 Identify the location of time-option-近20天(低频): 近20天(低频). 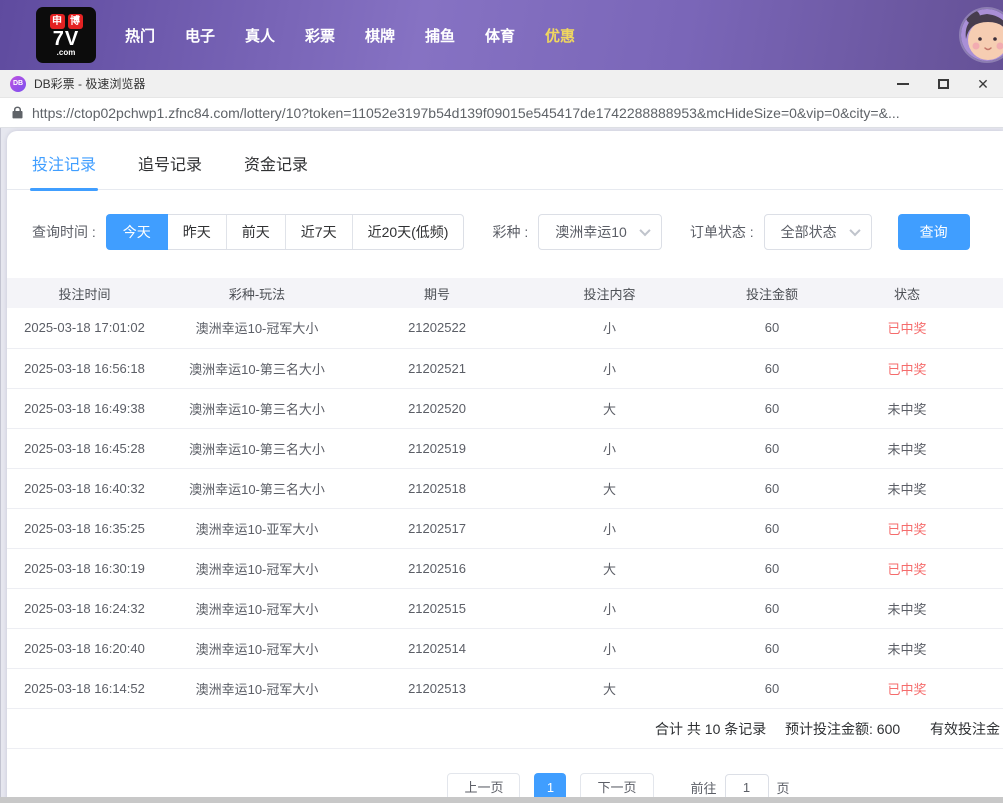
(407, 232).